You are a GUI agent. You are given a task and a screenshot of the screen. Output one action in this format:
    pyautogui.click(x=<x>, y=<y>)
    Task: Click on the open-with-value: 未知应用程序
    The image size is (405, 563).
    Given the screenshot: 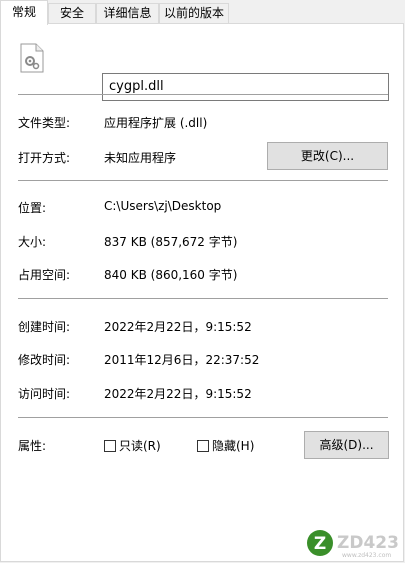 What is the action you would take?
    pyautogui.click(x=140, y=158)
    